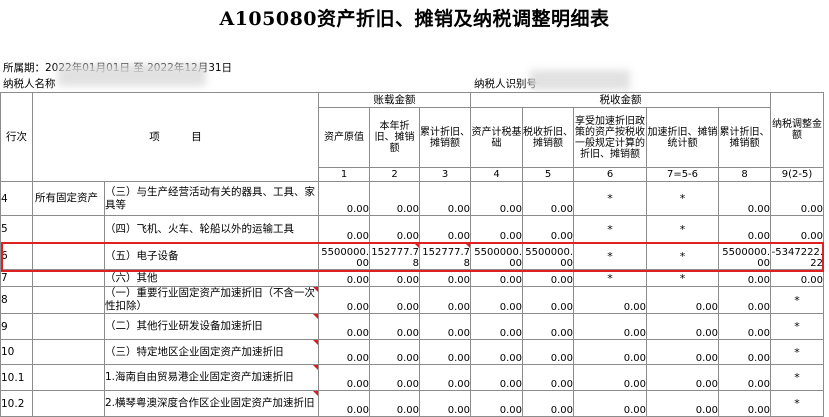 Image resolution: width=829 pixels, height=417 pixels. I want to click on col-number-8: 8, so click(744, 174).